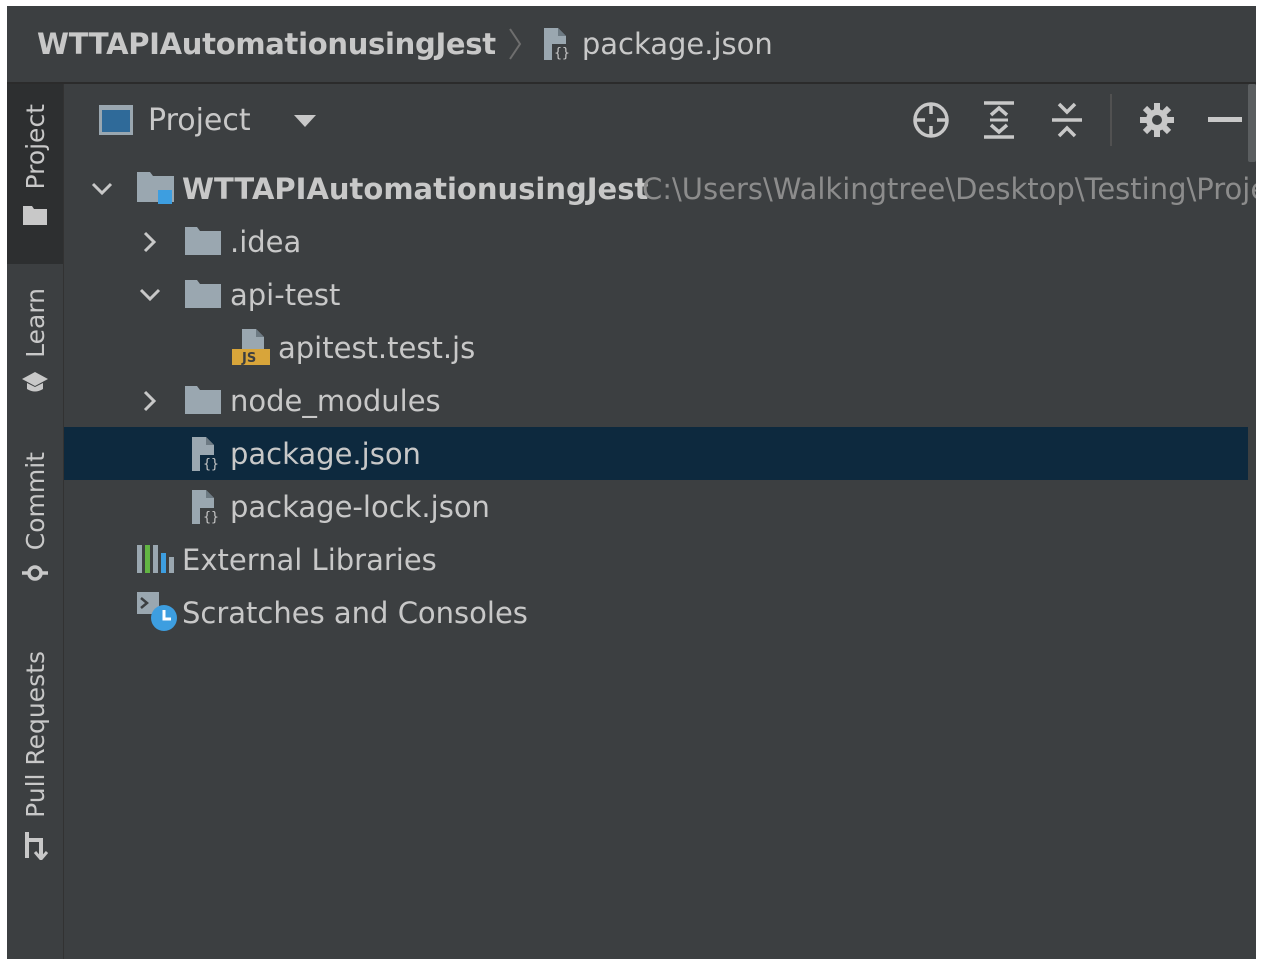  What do you see at coordinates (35, 575) in the screenshot?
I see `commit-icon` at bounding box center [35, 575].